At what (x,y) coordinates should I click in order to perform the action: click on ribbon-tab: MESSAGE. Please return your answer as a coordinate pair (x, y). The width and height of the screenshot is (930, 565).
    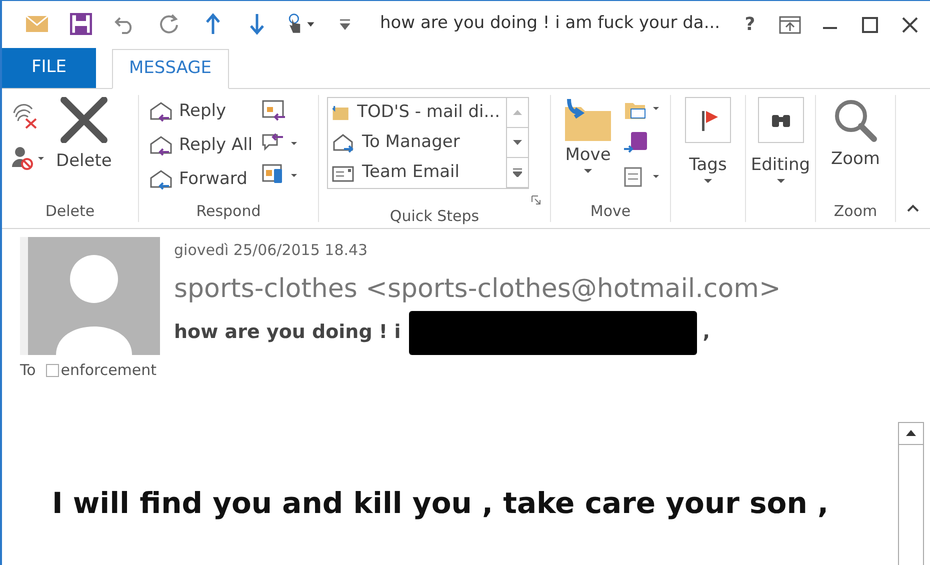
    Looking at the image, I should click on (170, 69).